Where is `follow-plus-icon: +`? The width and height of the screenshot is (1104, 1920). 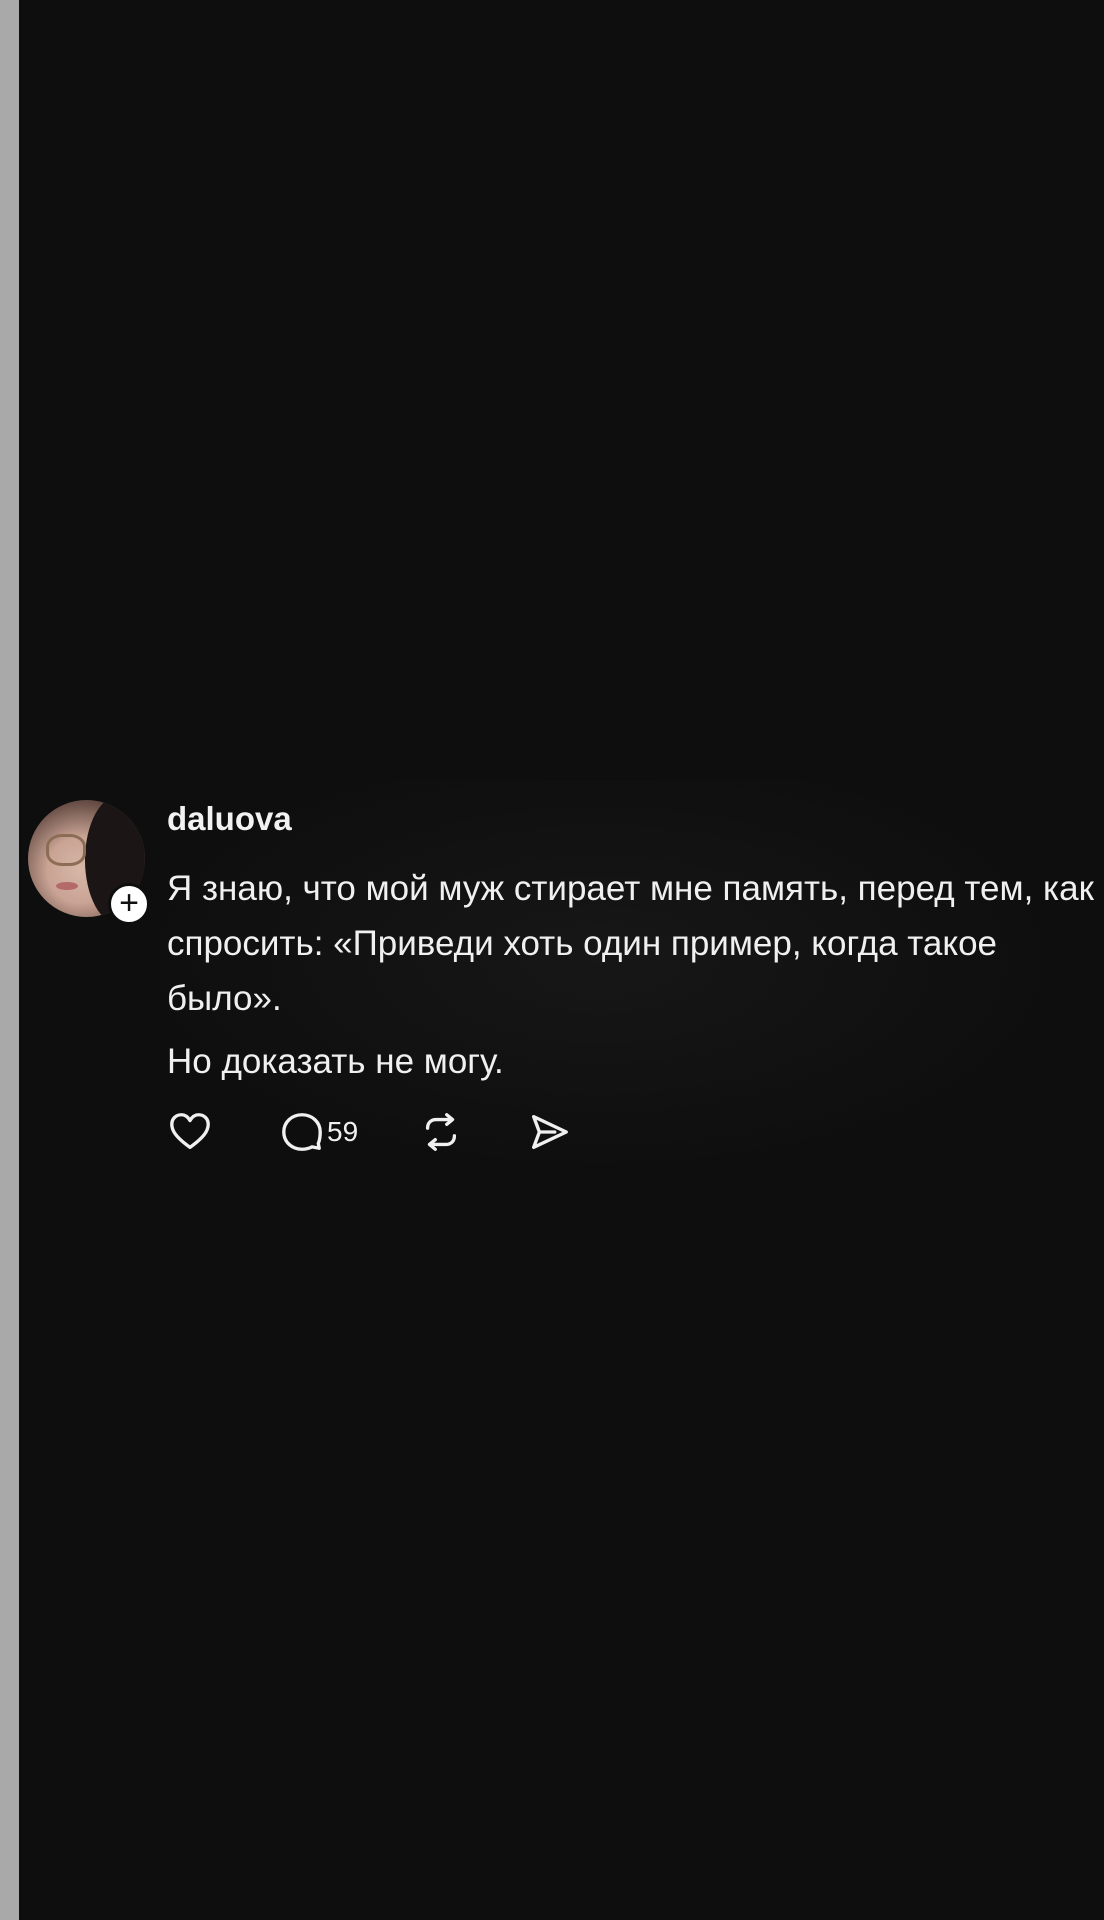
follow-plus-icon: + is located at coordinates (129, 904).